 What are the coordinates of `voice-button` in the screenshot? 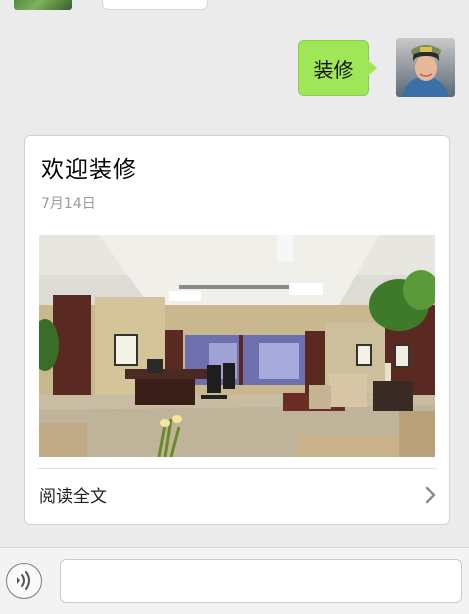 It's located at (24, 581).